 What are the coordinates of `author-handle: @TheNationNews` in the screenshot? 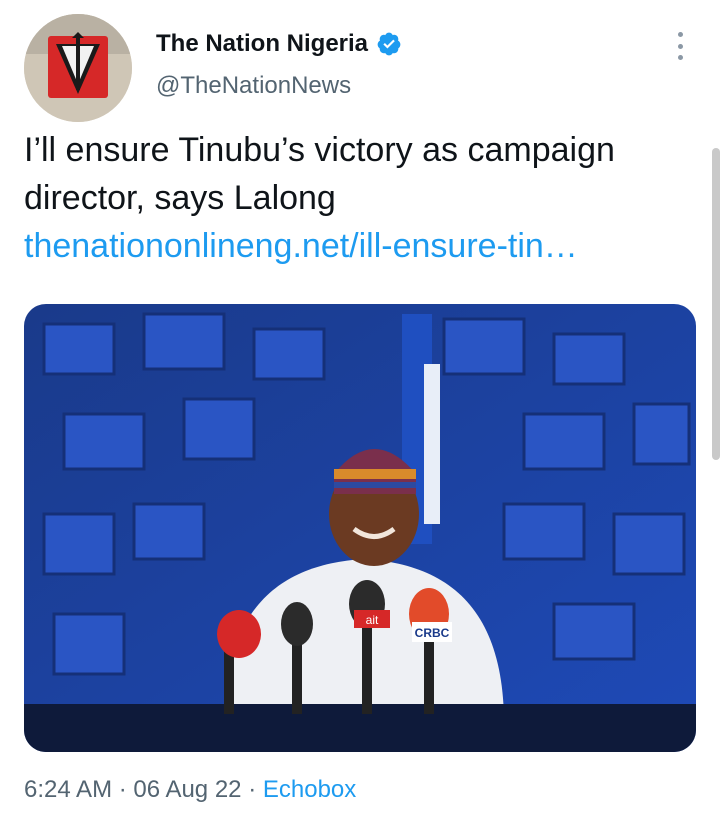 It's located at (253, 86).